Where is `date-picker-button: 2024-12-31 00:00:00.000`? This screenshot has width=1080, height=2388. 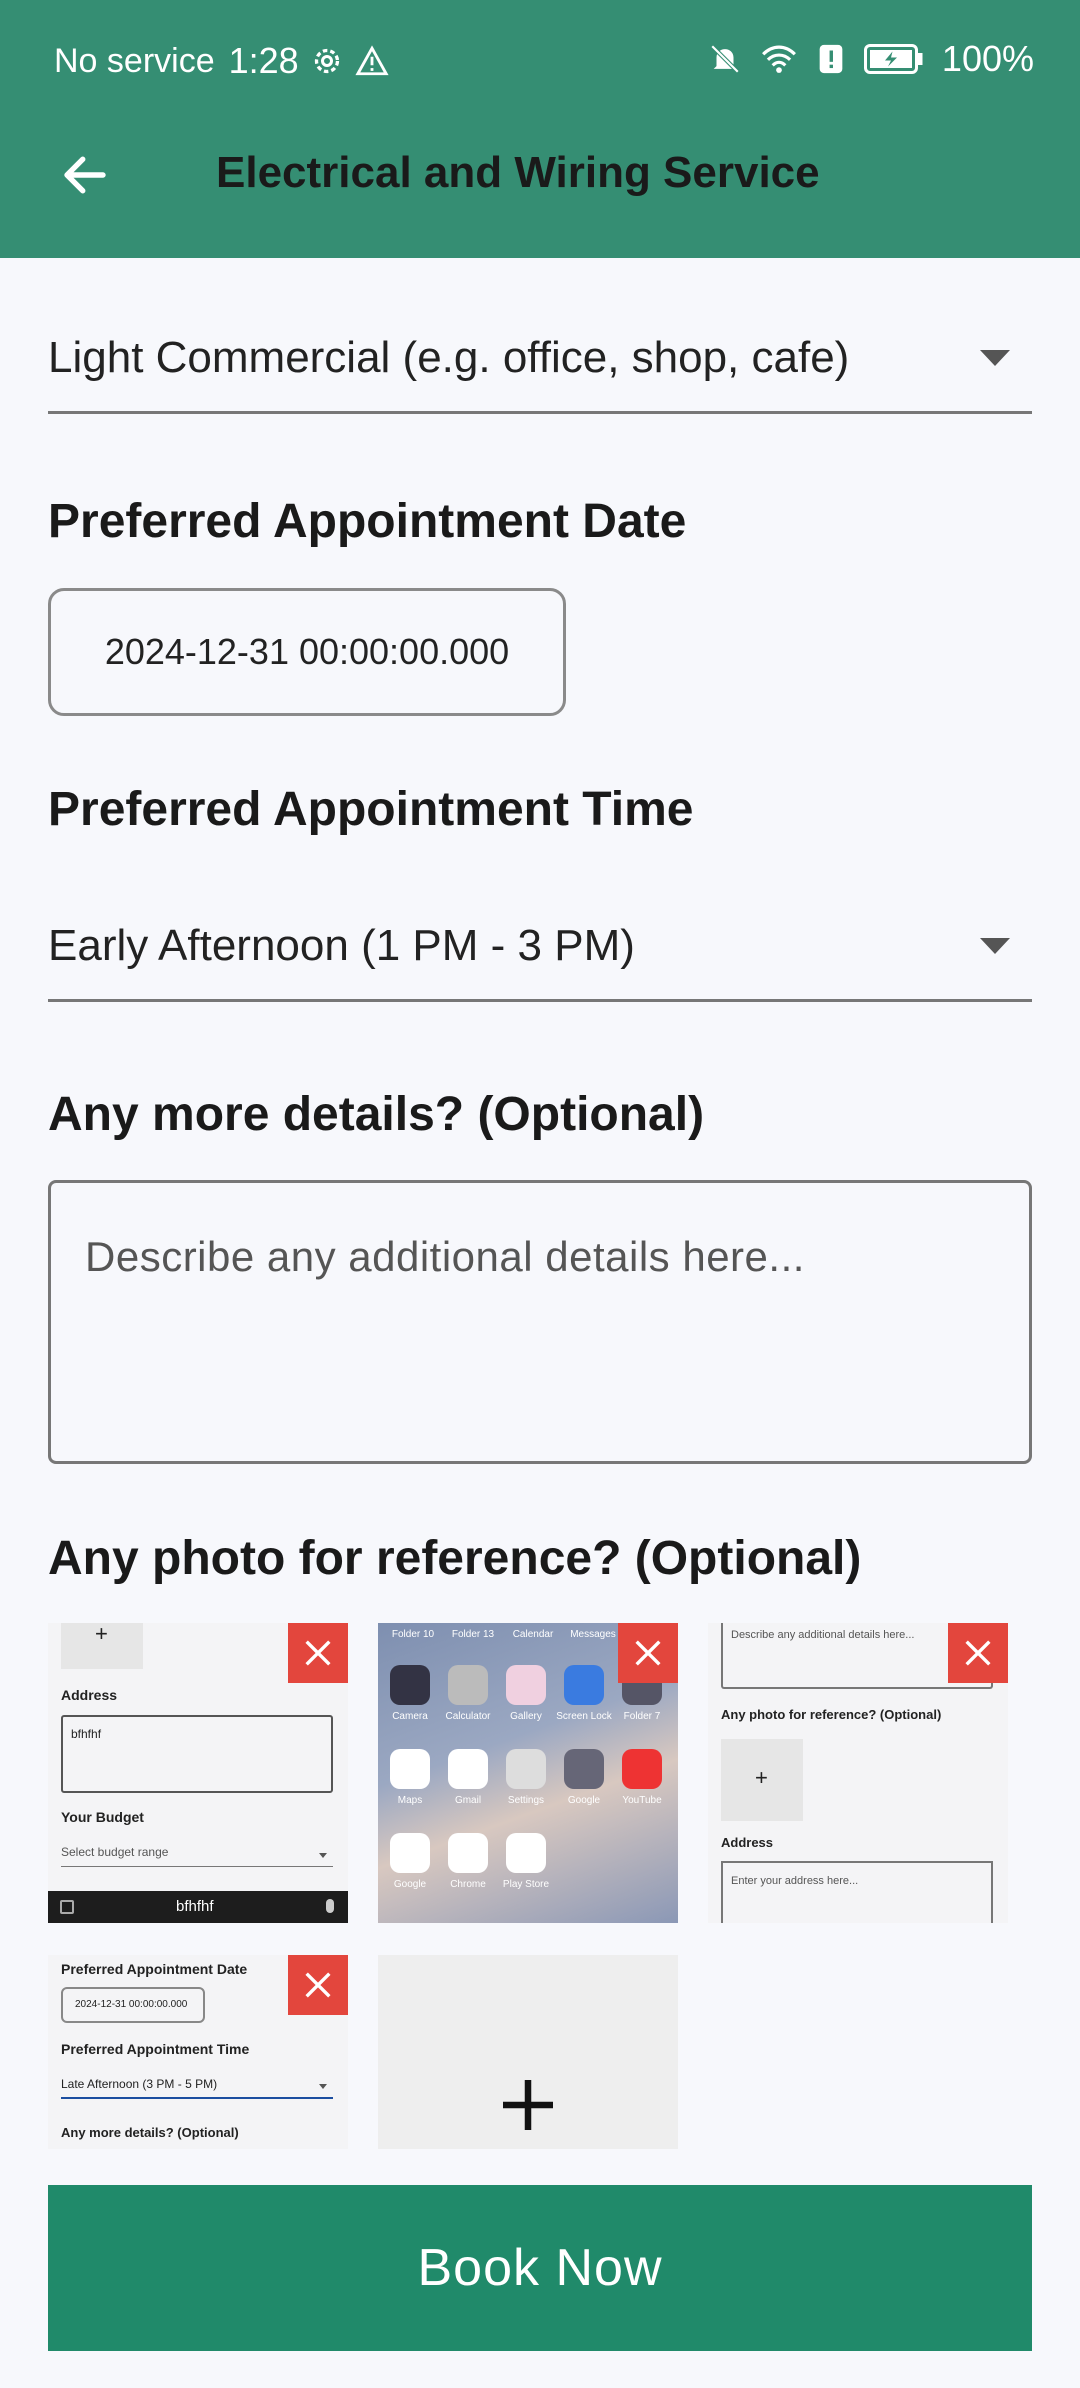
date-picker-button: 2024-12-31 00:00:00.000 is located at coordinates (307, 652).